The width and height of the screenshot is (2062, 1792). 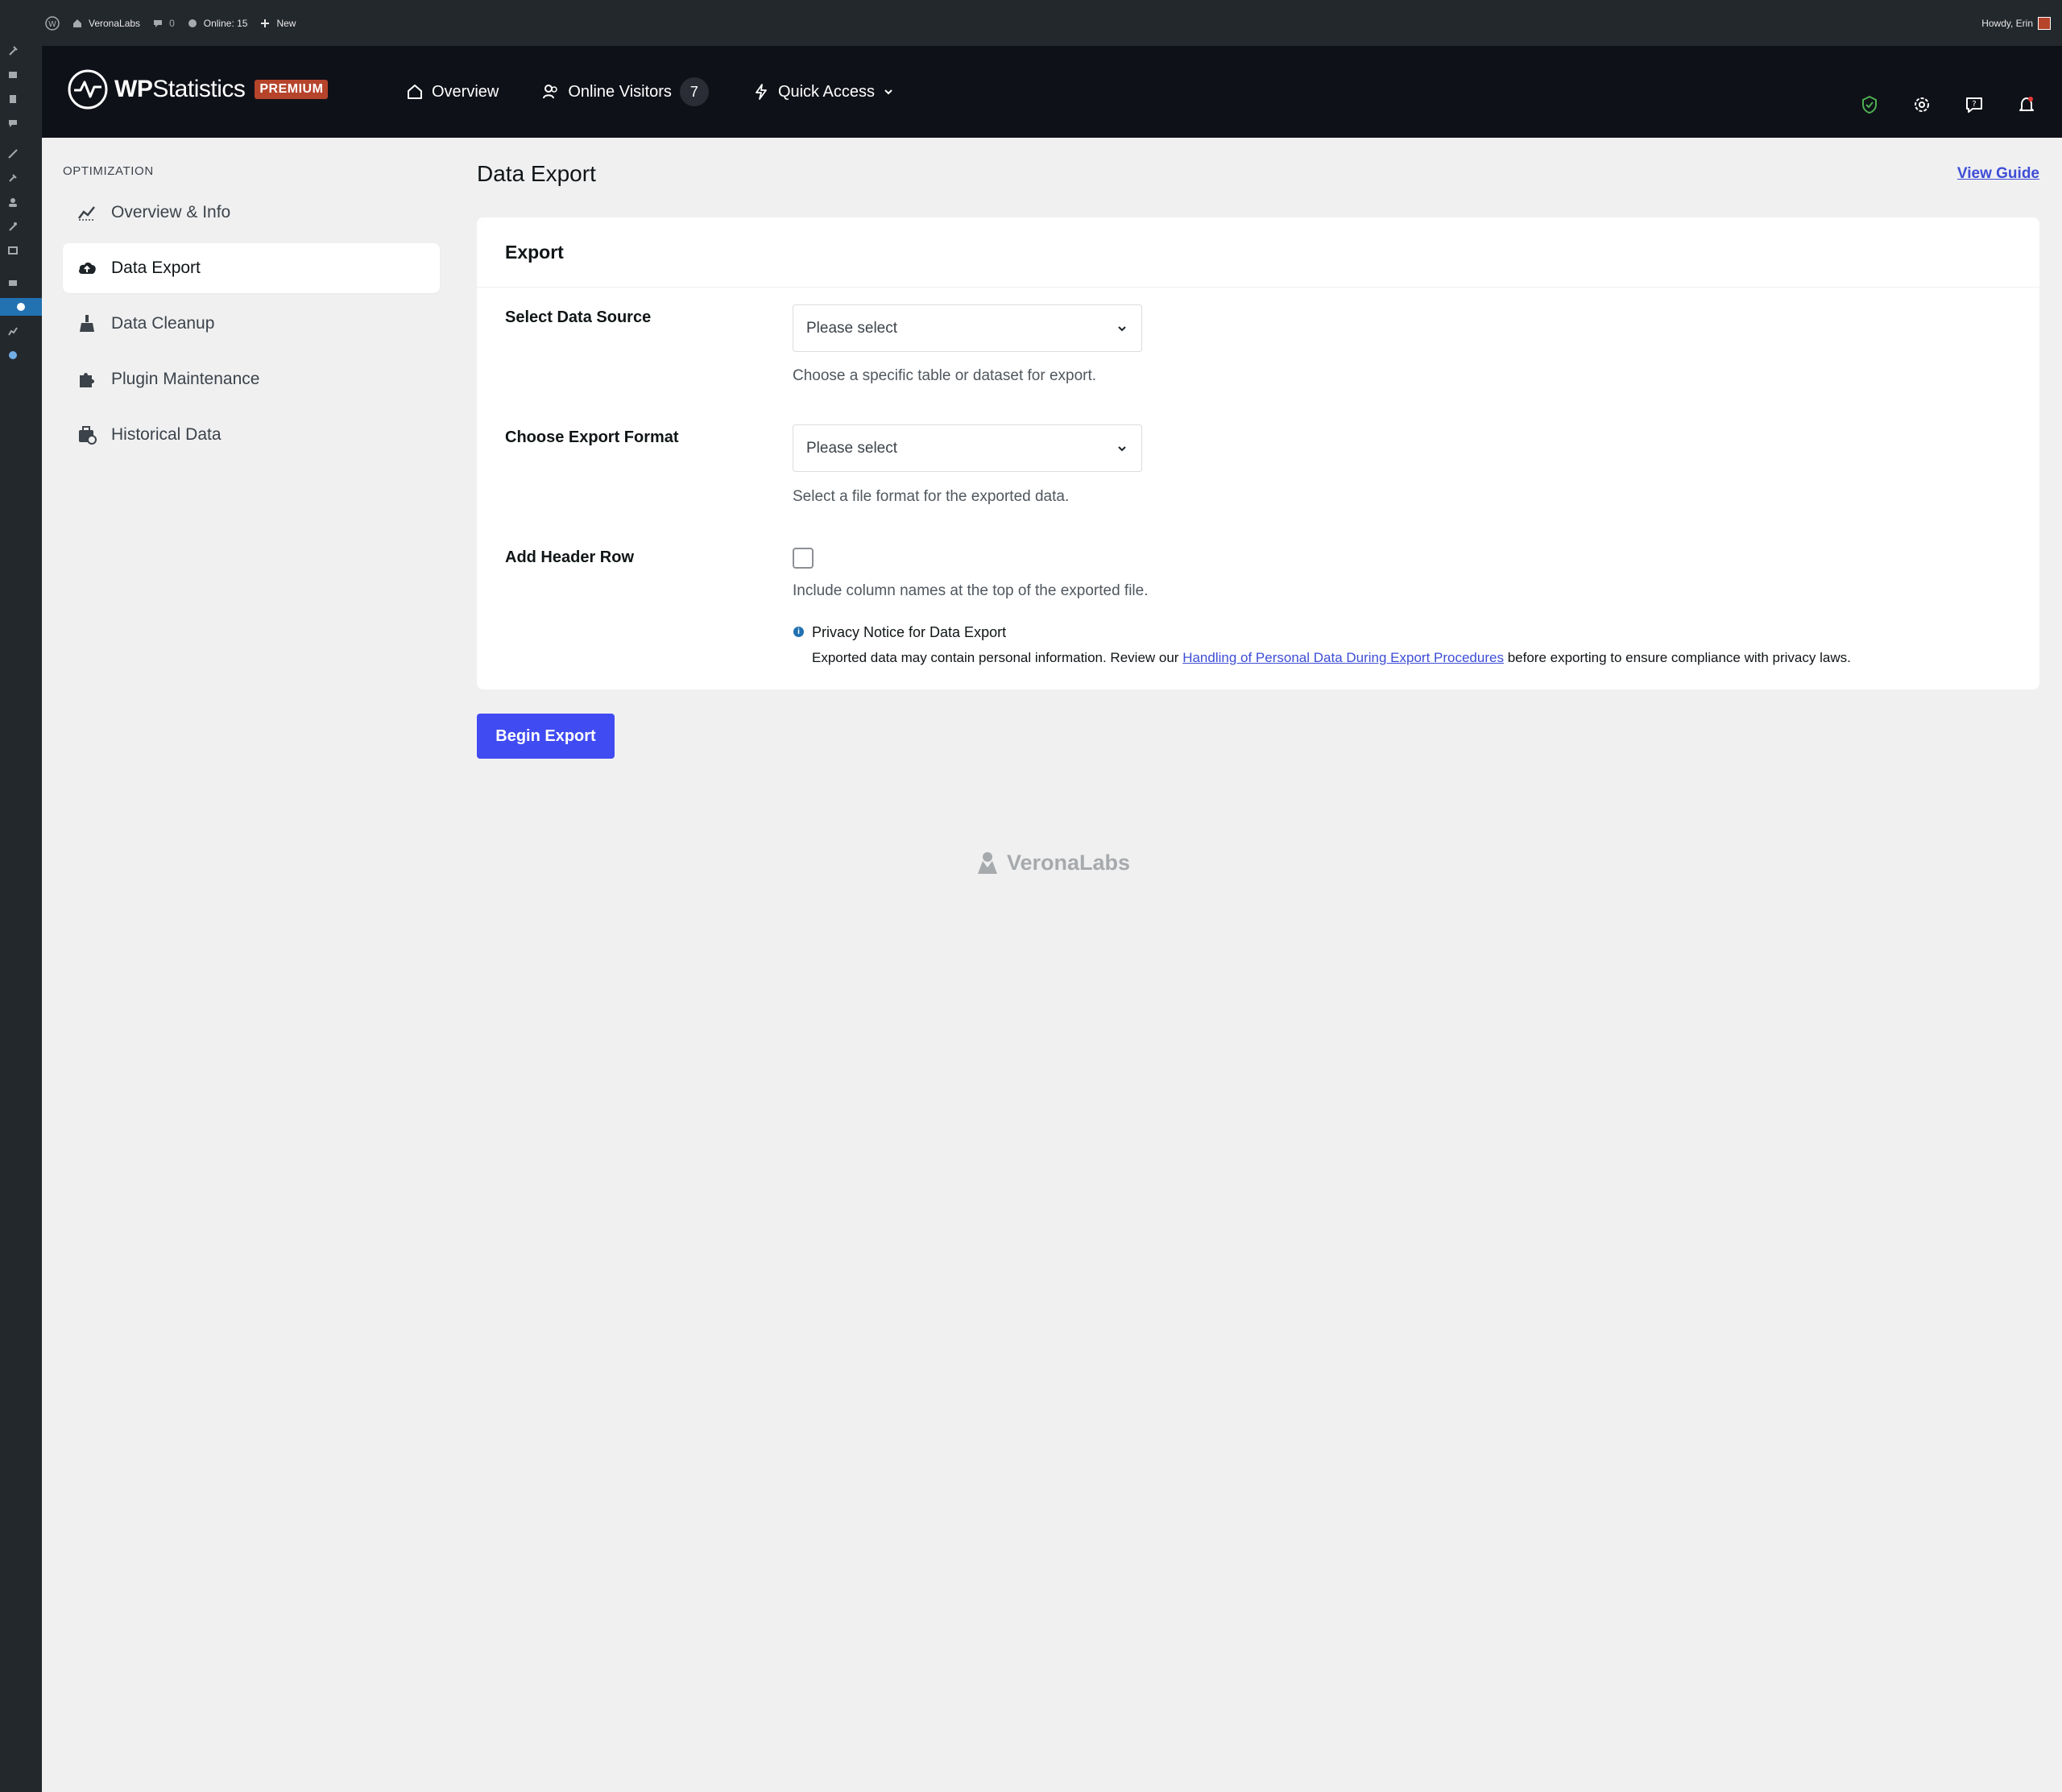 I want to click on sidebar-item-historical-data: Historical Data, so click(x=251, y=435).